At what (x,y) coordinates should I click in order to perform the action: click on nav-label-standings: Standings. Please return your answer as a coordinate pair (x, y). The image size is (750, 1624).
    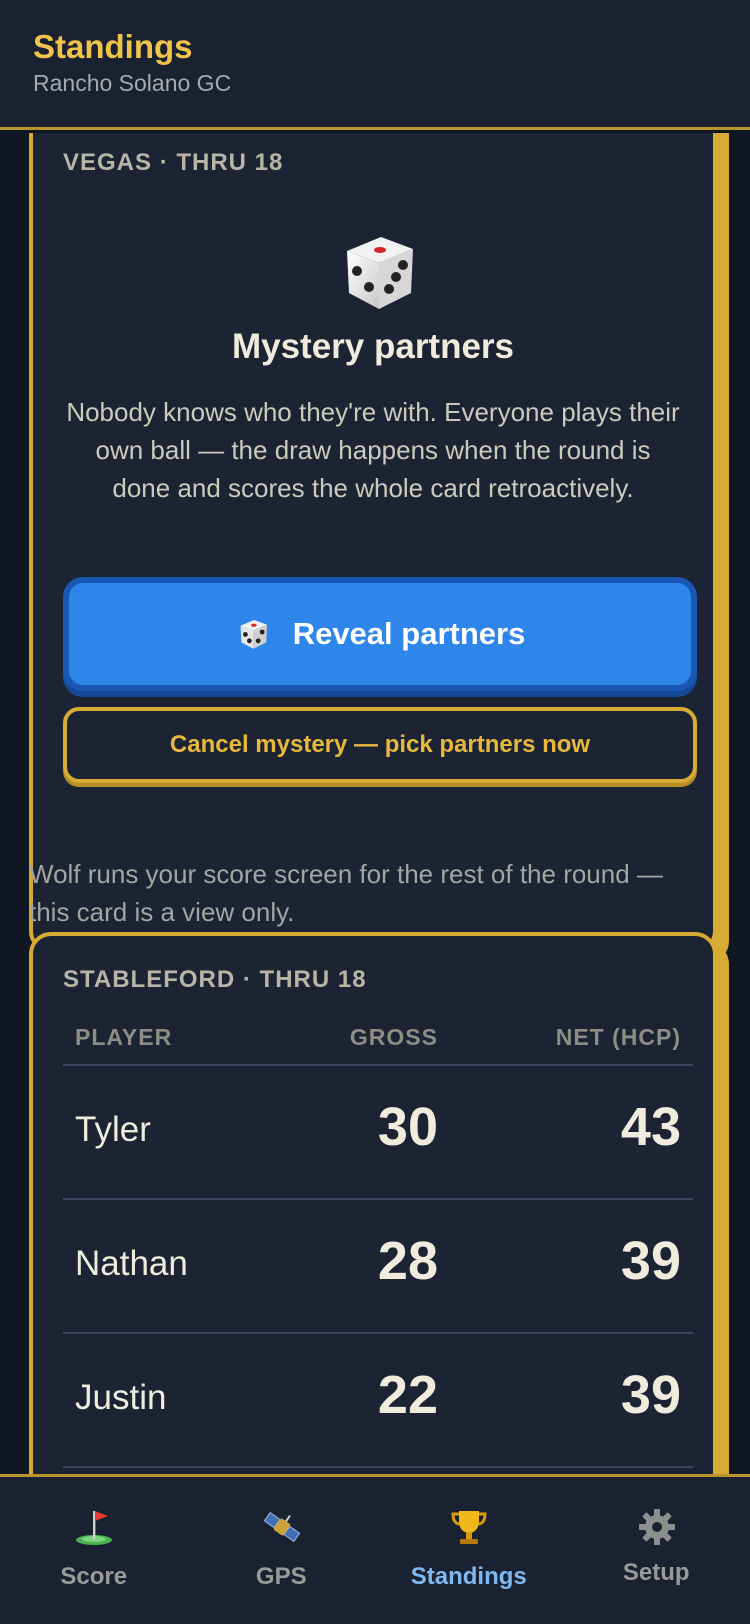
    Looking at the image, I should click on (468, 1576).